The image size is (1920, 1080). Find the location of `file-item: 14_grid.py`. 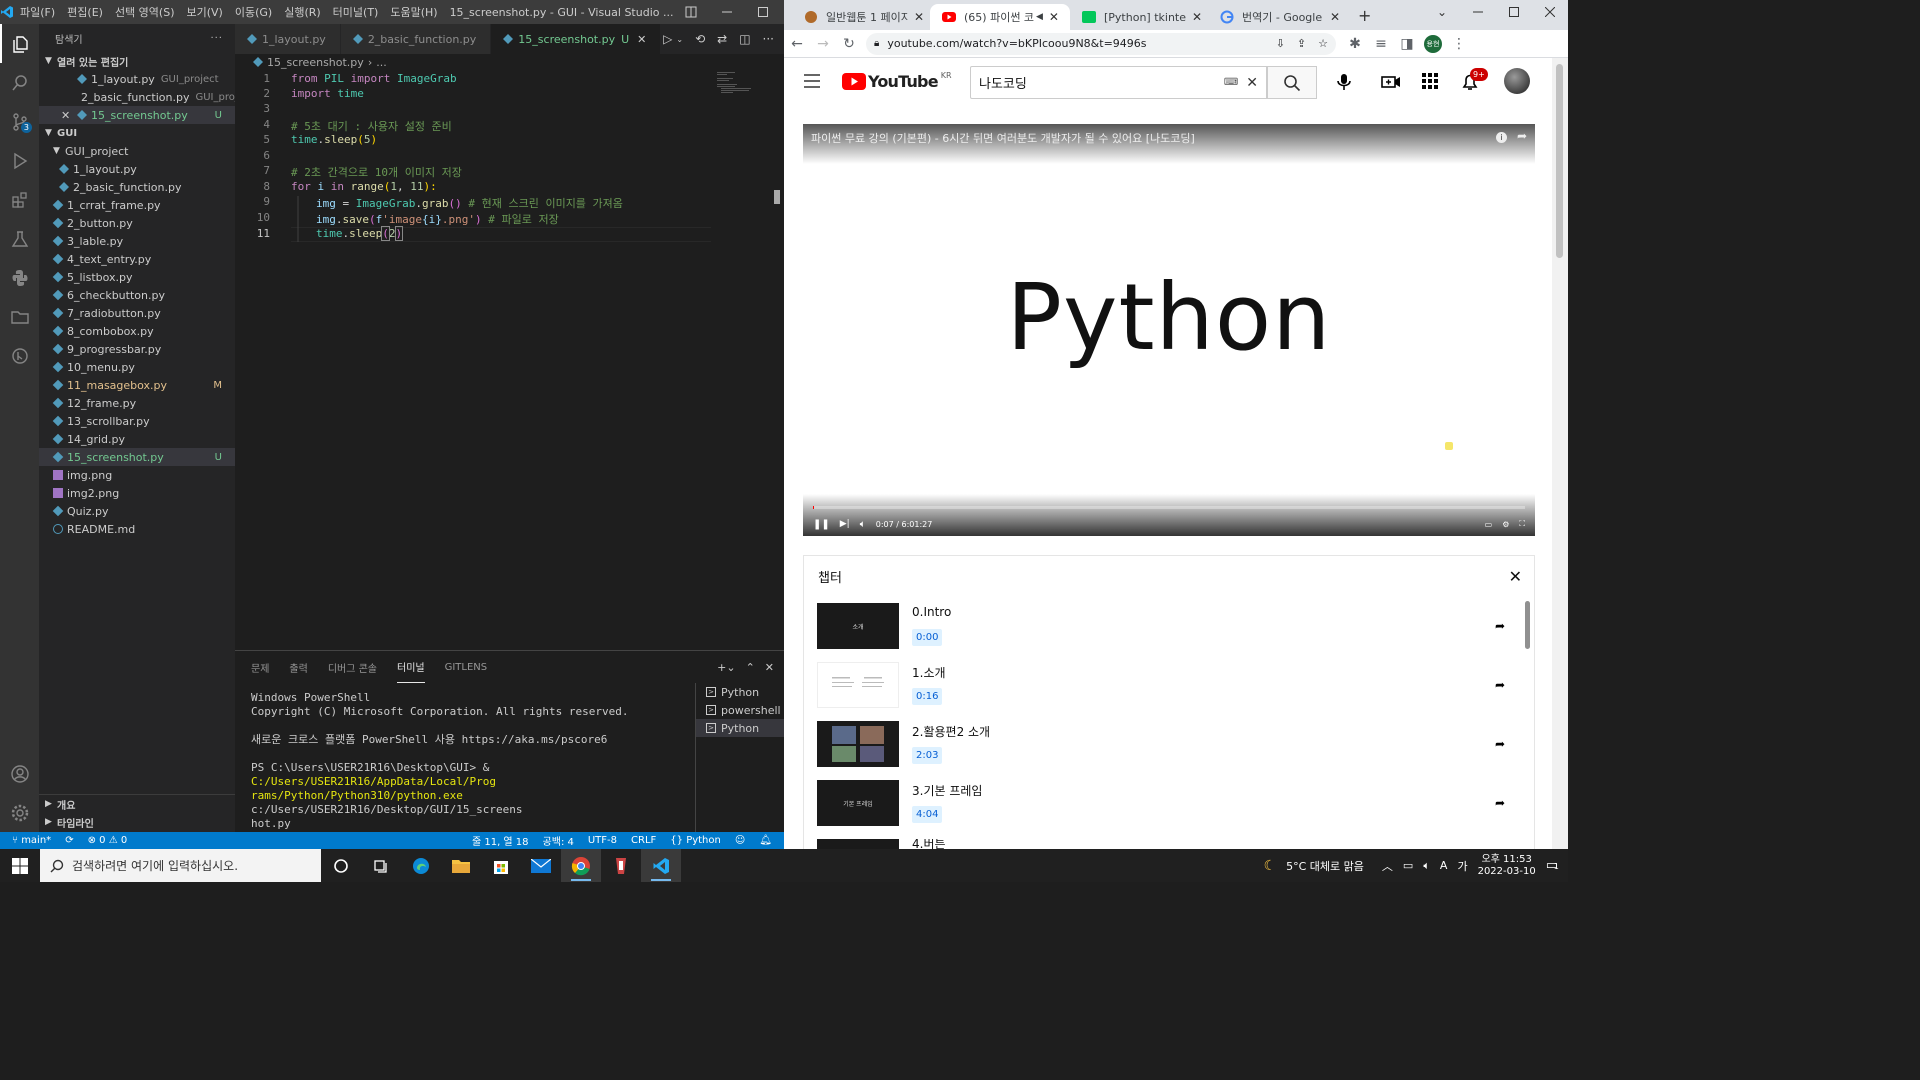

file-item: 14_grid.py is located at coordinates (137, 439).